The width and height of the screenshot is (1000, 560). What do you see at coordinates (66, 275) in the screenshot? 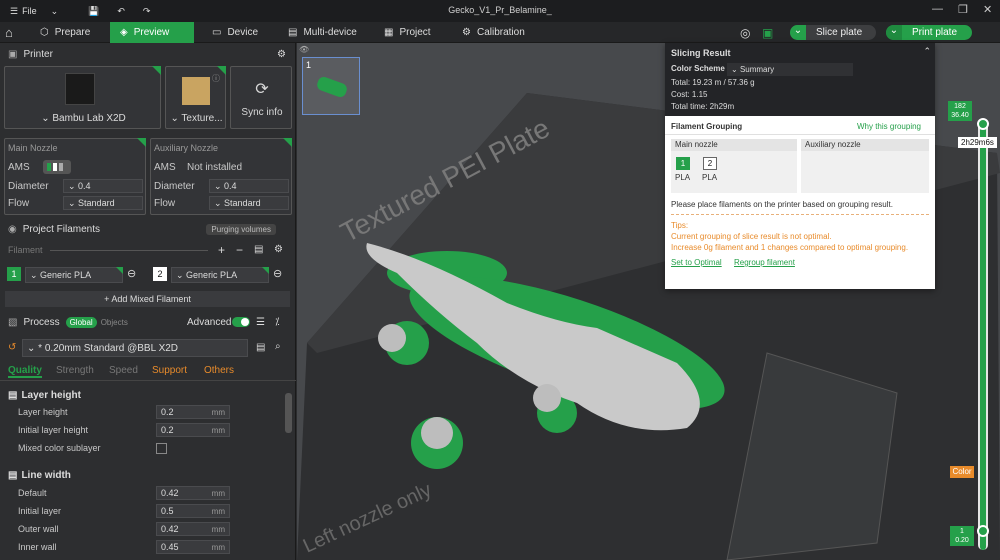
I see `filament-1-name: Generic PLA` at bounding box center [66, 275].